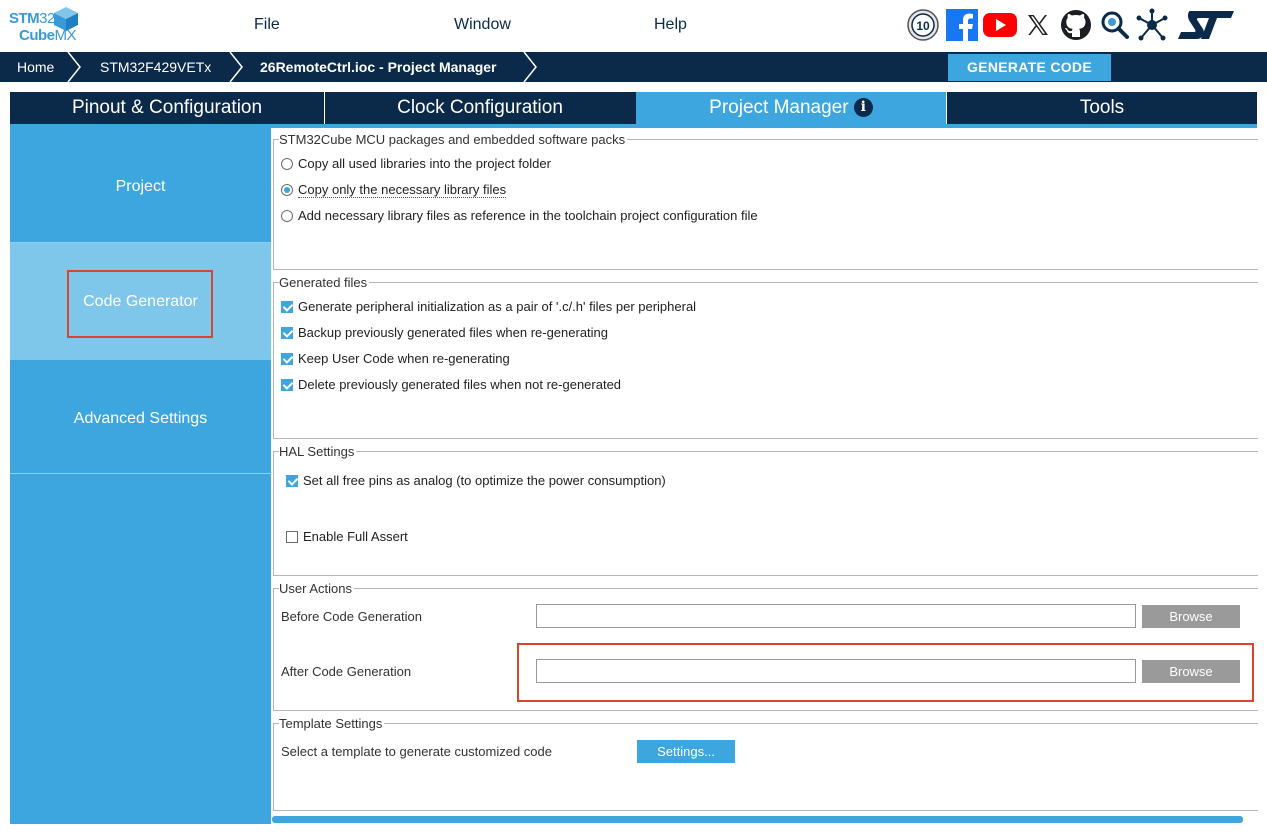 The width and height of the screenshot is (1267, 834). I want to click on checkbox-unchecked, so click(292, 537).